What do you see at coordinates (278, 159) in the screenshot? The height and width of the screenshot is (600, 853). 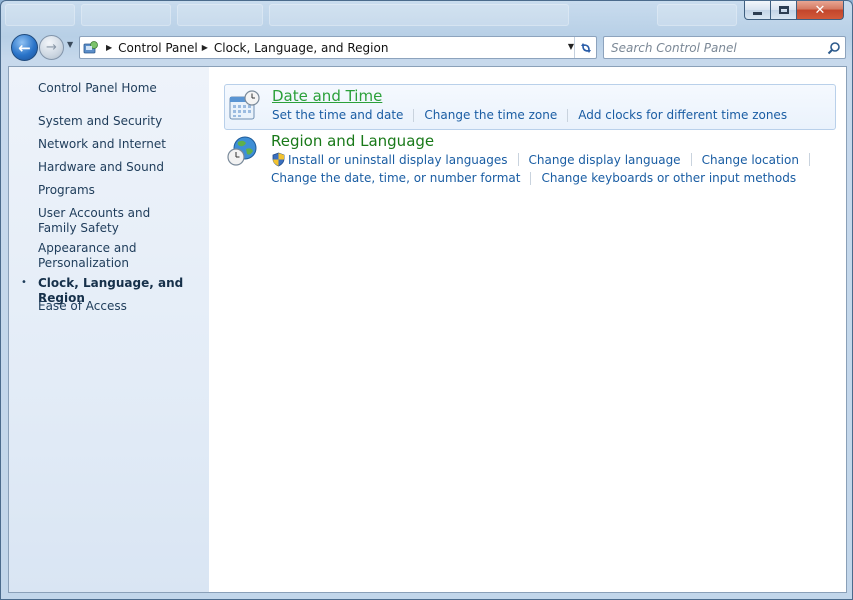 I see `uac-shield-icon` at bounding box center [278, 159].